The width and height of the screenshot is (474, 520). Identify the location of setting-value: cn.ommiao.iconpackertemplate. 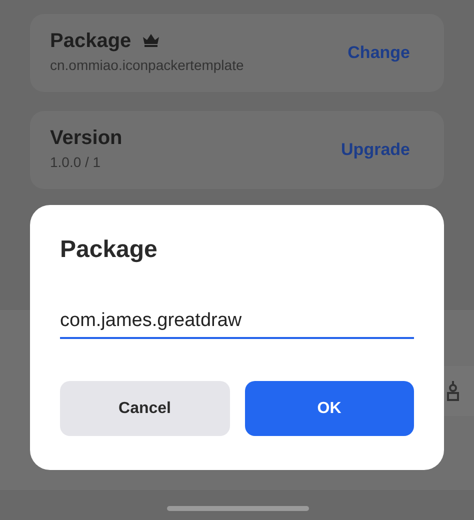
(147, 65).